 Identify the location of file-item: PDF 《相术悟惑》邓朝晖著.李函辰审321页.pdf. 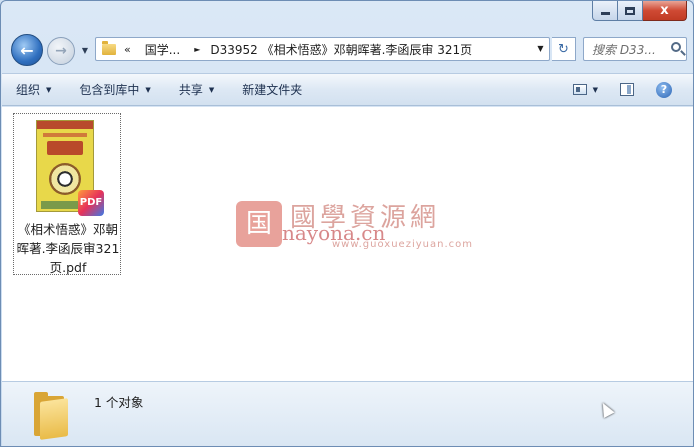
(67, 194).